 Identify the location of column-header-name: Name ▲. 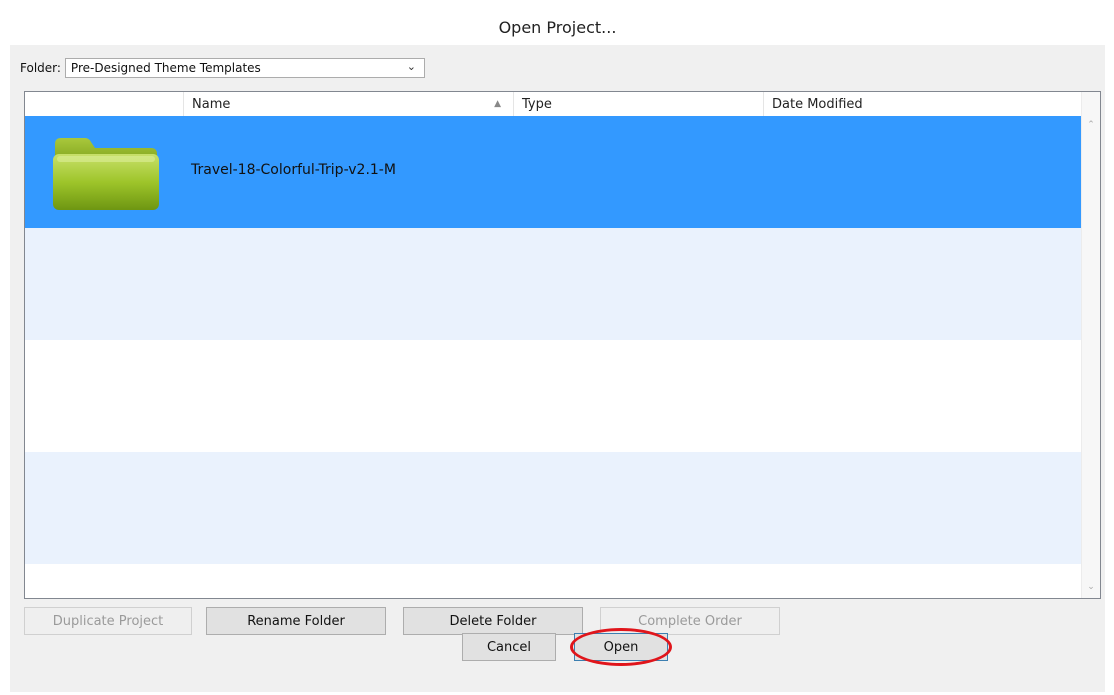
(348, 104).